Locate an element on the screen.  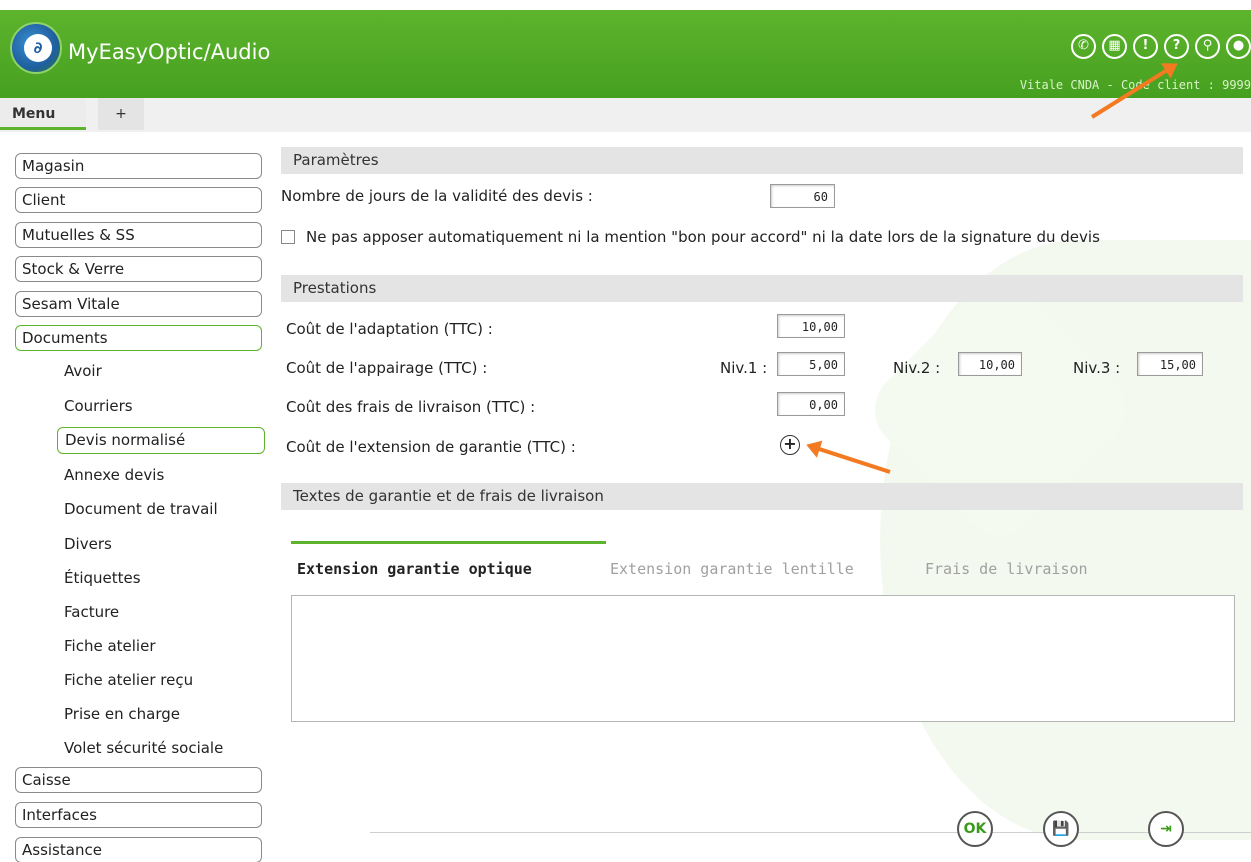
sidebar-subitem-etiquettes: Étiquettes is located at coordinates (102, 578).